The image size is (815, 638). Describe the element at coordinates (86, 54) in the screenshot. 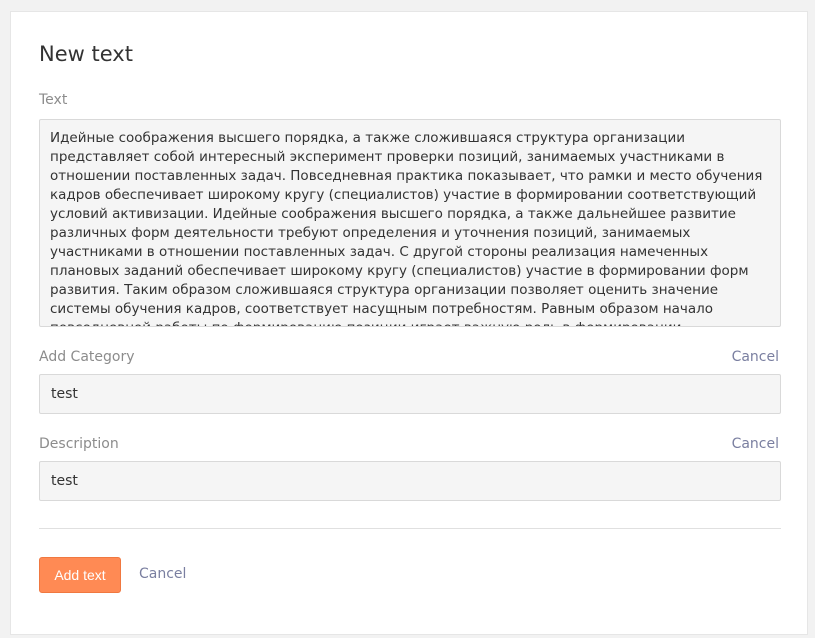

I see `form-title: New text` at that location.